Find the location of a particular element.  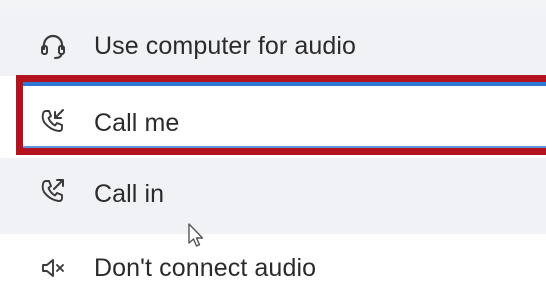

menu-item-label: Call me is located at coordinates (137, 123).